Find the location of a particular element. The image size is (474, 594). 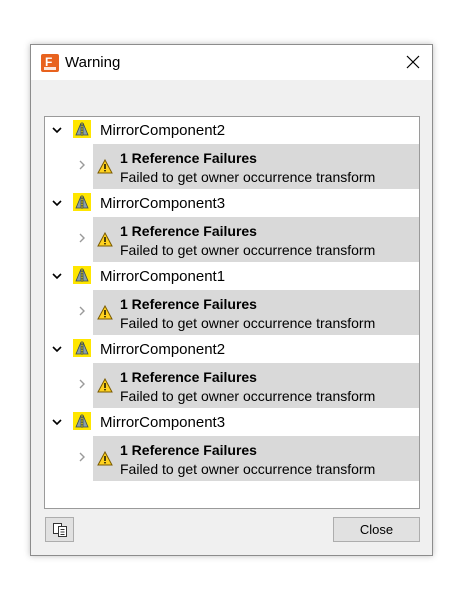

close-icon is located at coordinates (413, 62).